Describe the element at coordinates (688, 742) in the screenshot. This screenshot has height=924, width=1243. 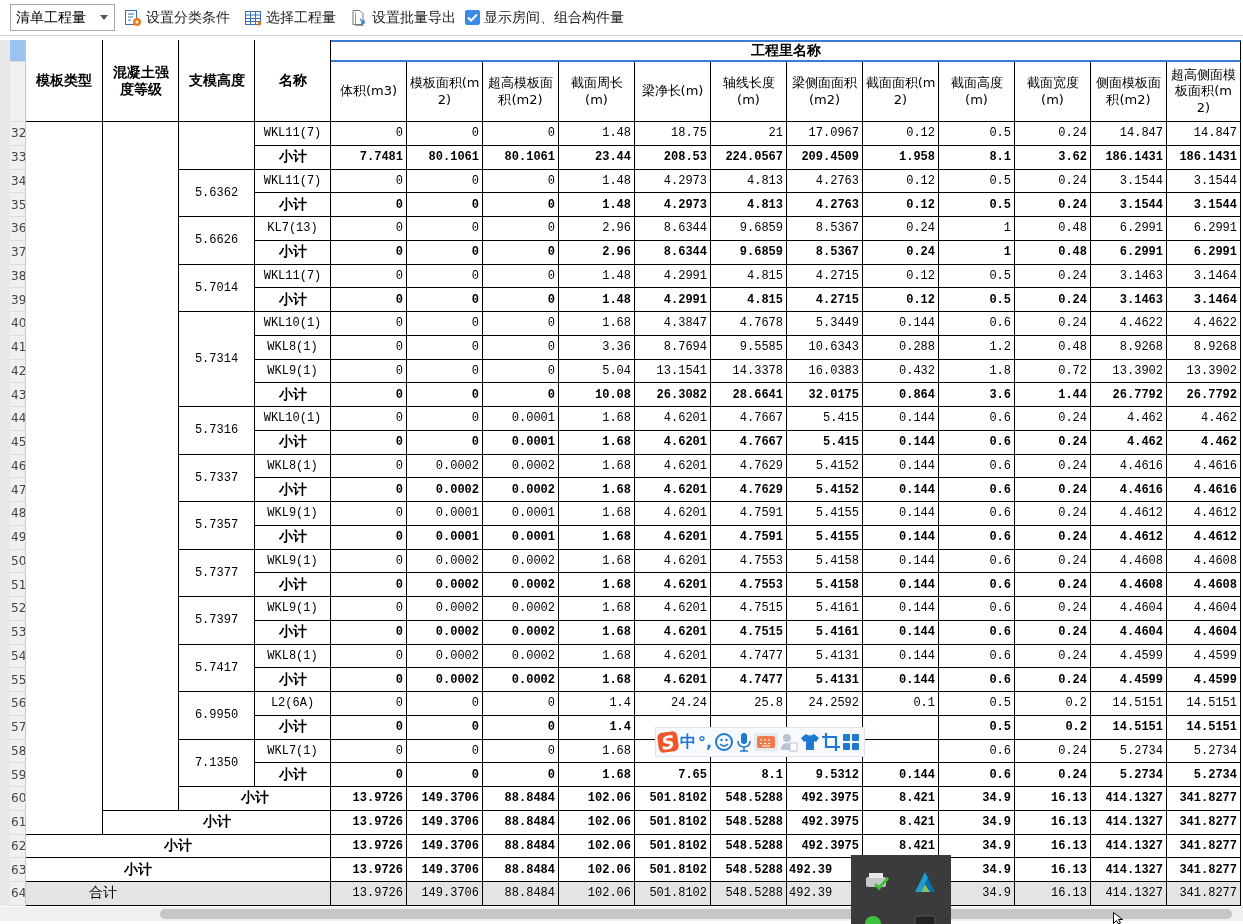
I see `language-toggle: 中` at that location.